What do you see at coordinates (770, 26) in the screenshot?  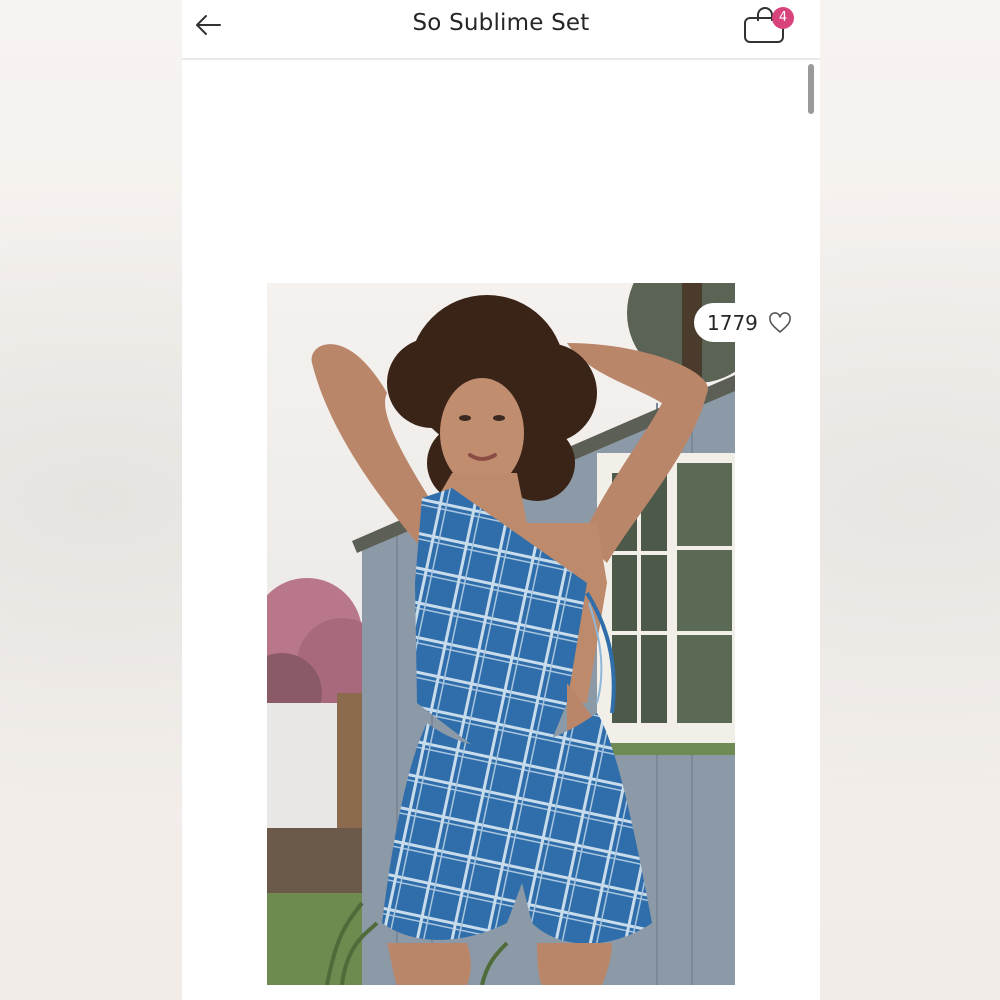 I see `cart-button: 4` at bounding box center [770, 26].